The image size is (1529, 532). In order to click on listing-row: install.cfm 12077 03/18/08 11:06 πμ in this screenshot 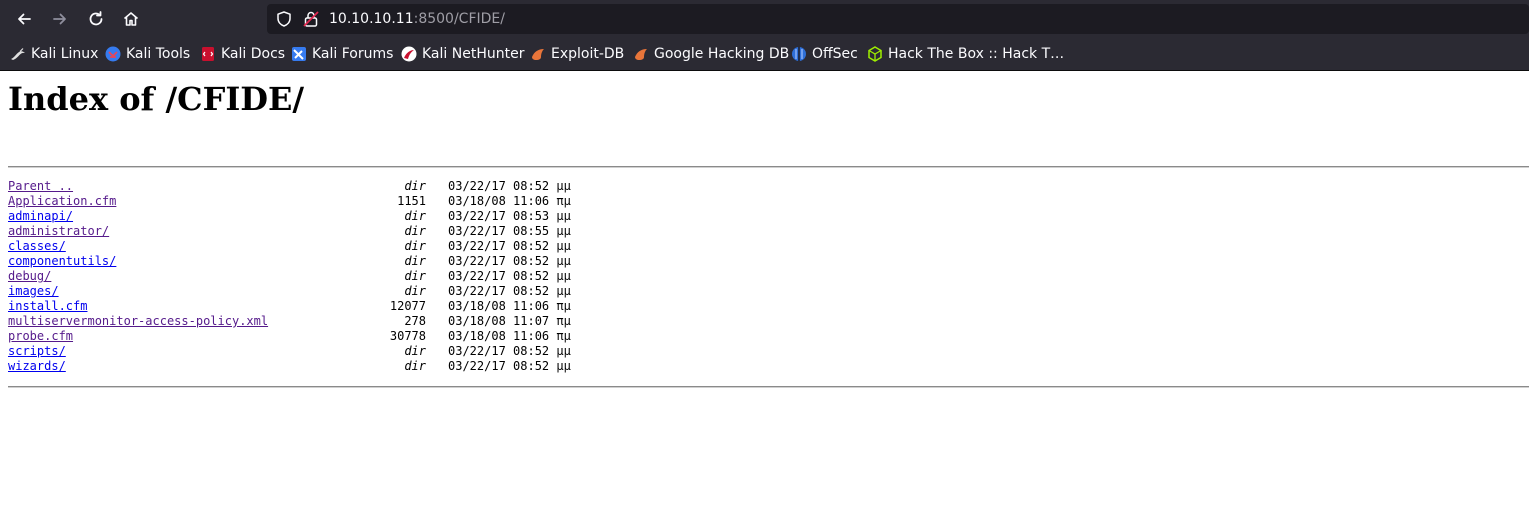, I will do `click(358, 306)`.